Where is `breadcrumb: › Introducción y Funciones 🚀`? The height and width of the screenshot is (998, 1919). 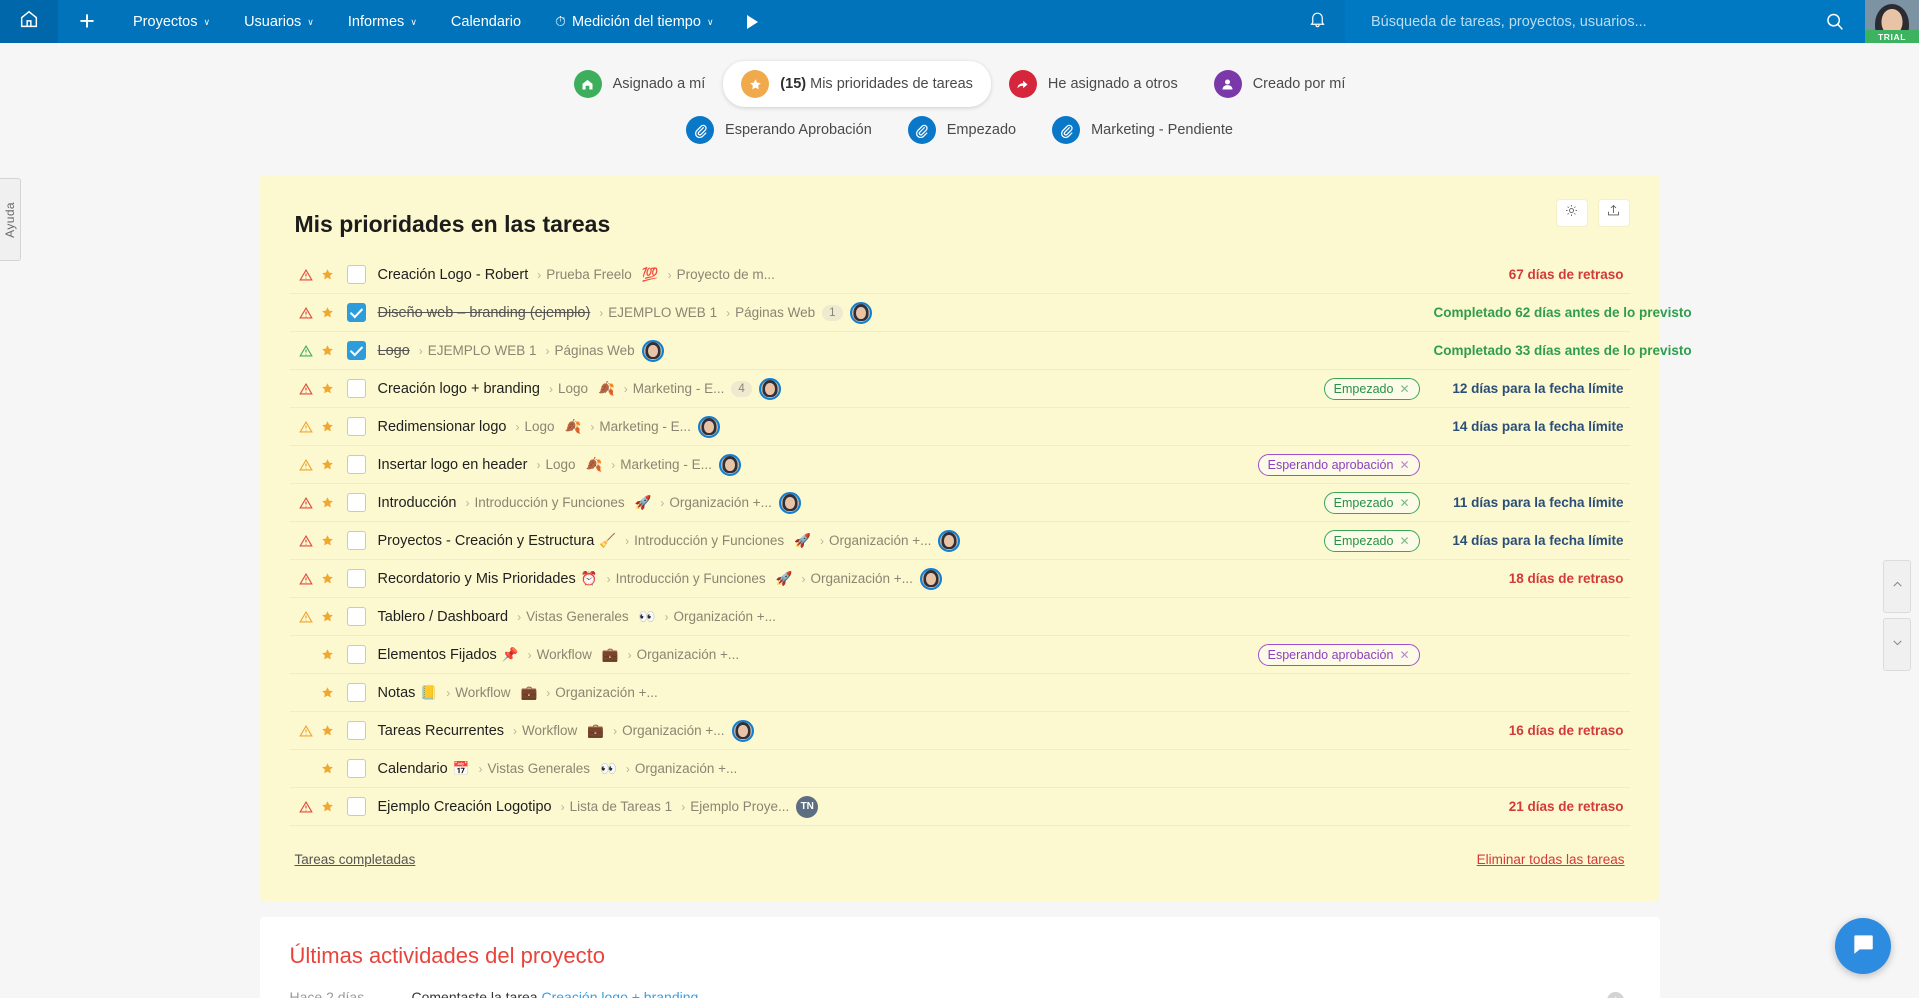 breadcrumb: › Introducción y Funciones 🚀 is located at coordinates (700, 579).